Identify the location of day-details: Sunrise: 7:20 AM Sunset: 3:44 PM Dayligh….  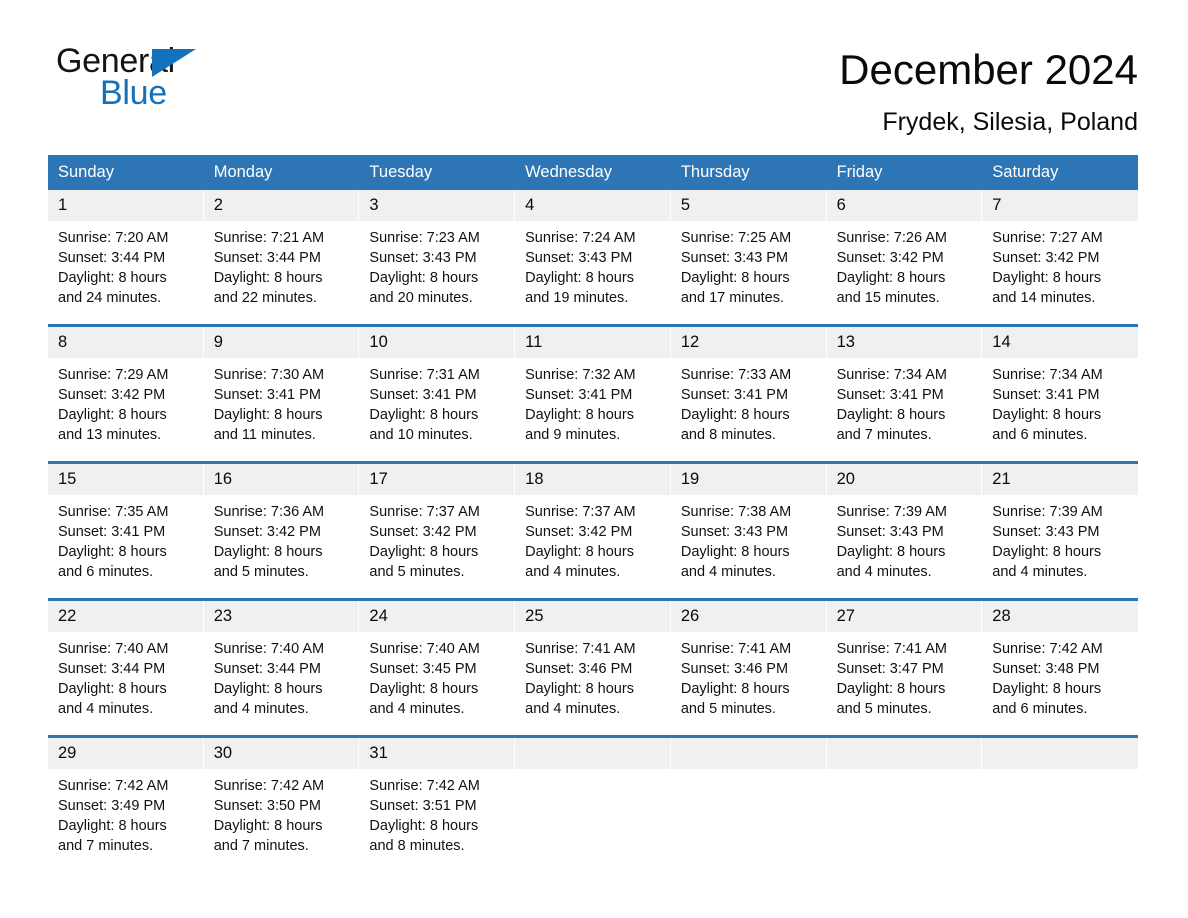
(125, 264).